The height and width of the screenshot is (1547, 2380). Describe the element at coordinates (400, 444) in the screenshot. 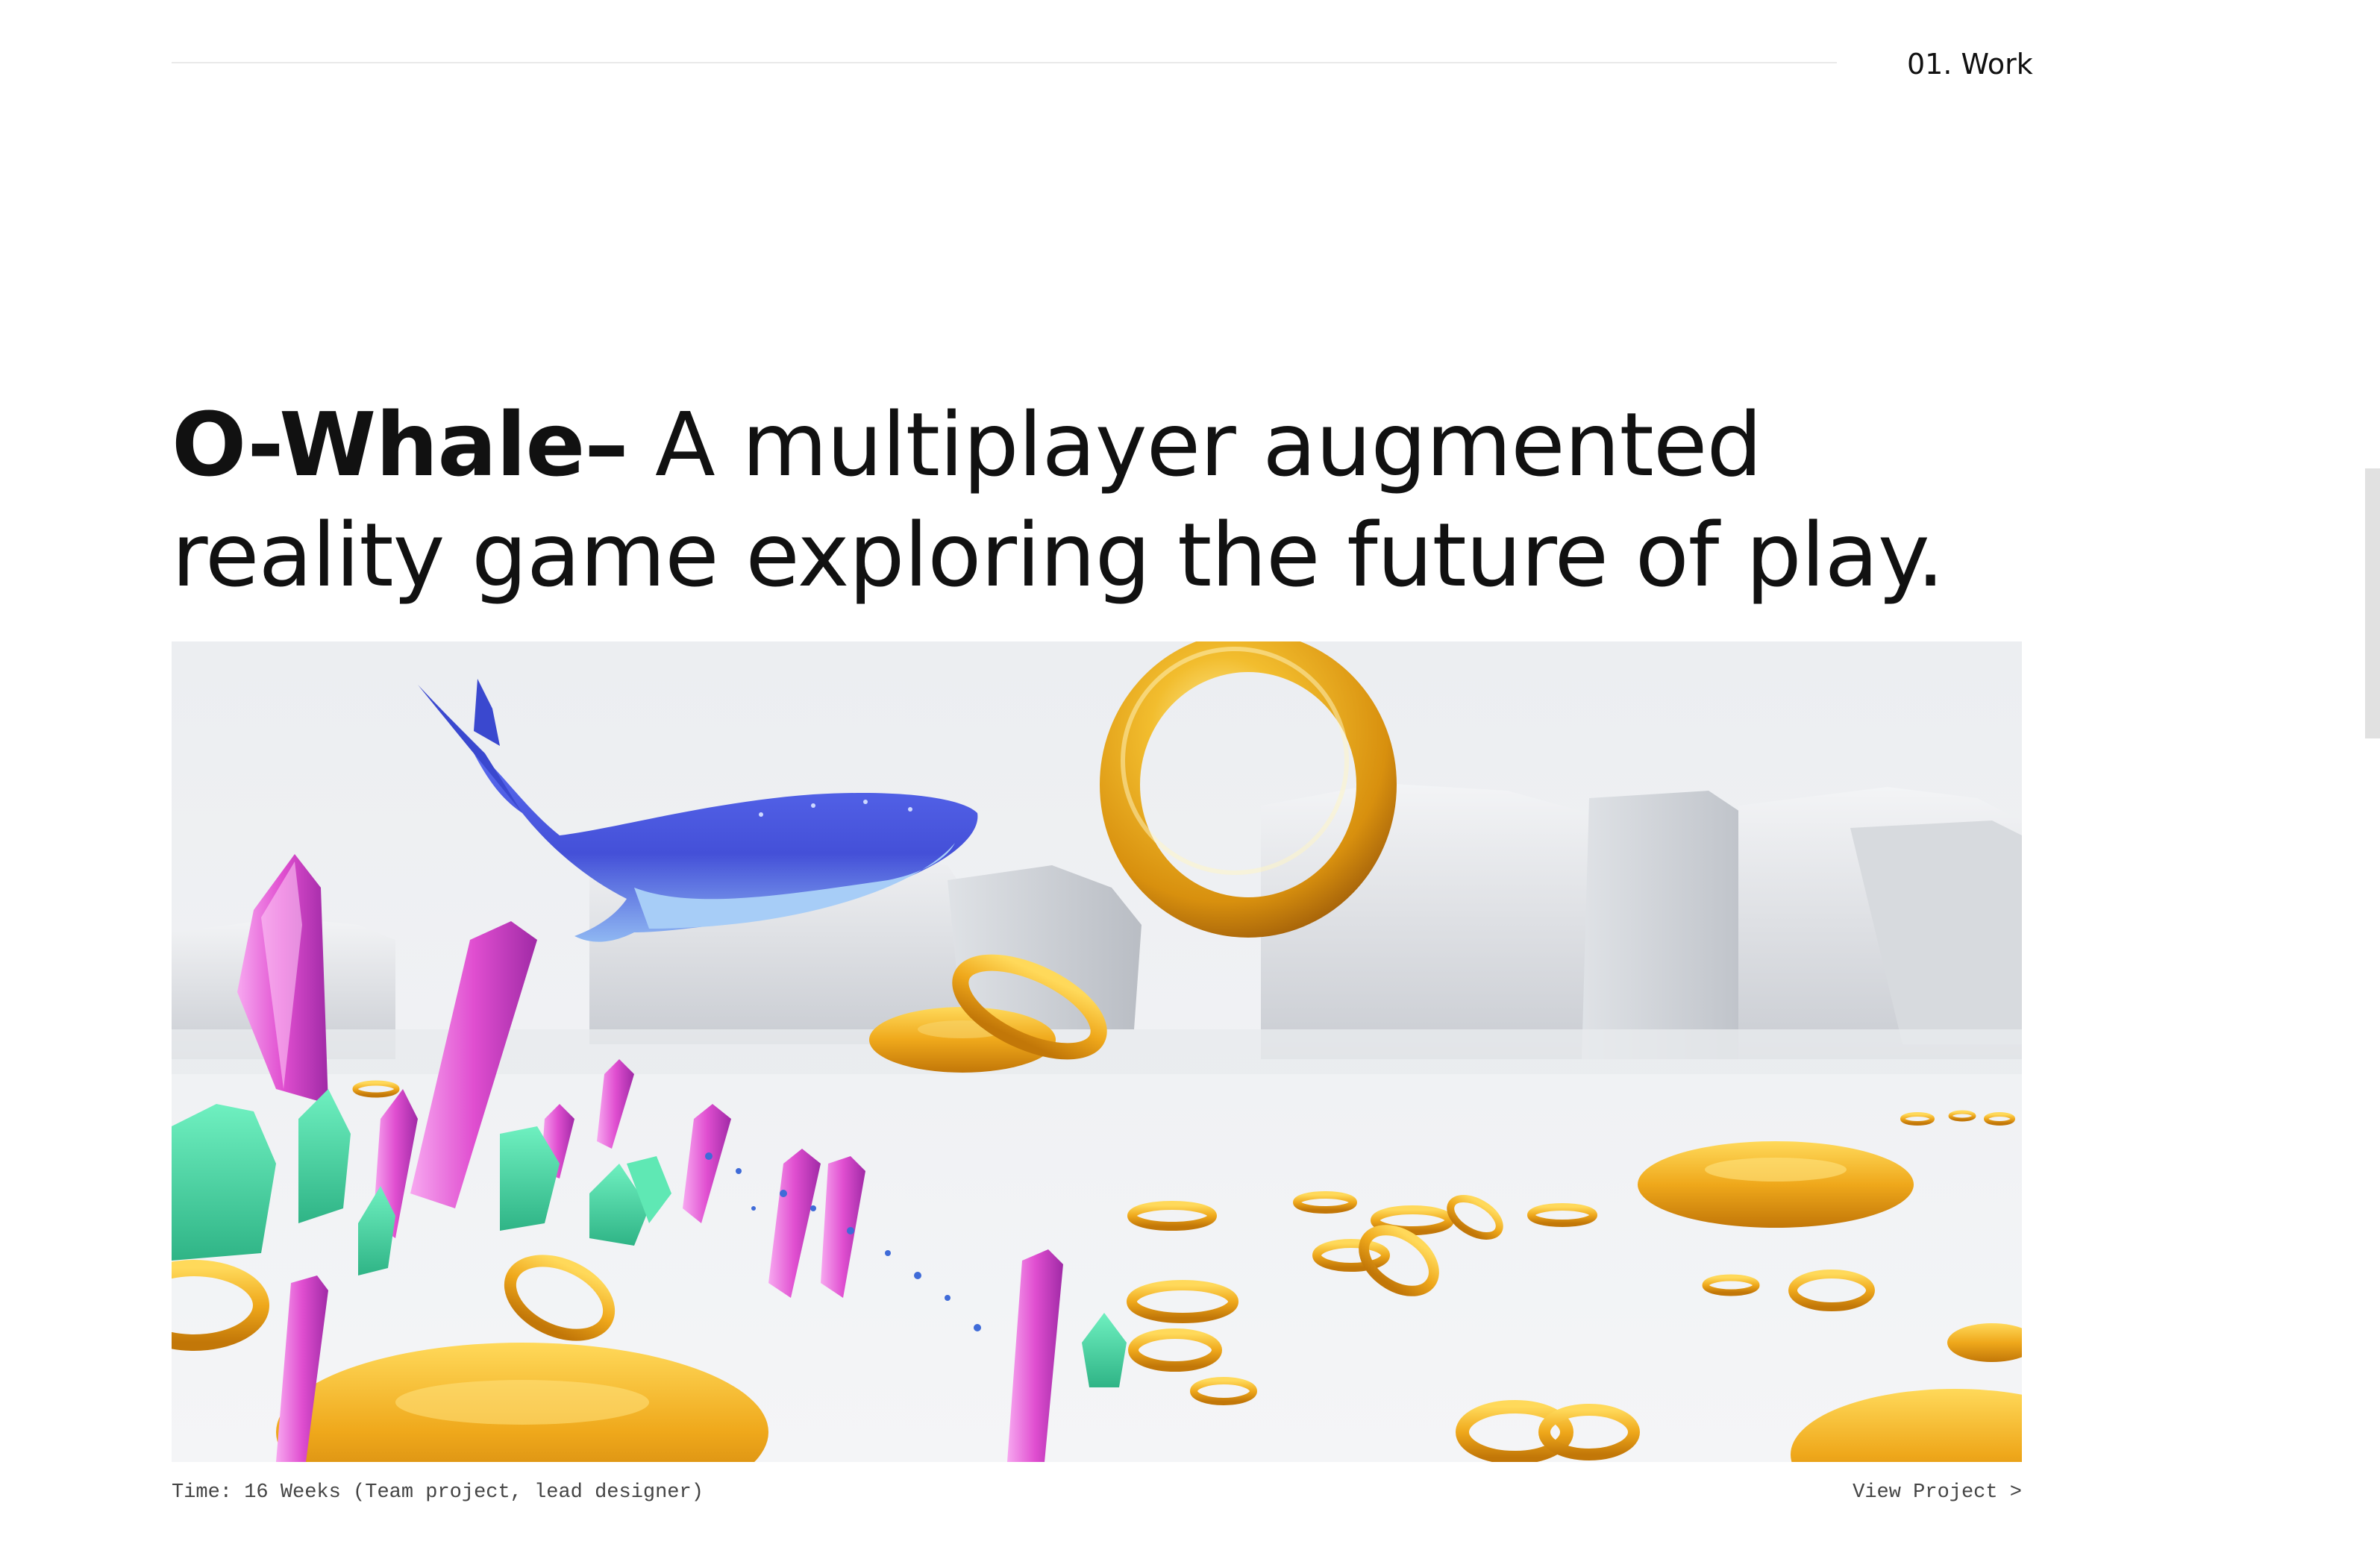

I see `project-title: O-Whale–` at that location.